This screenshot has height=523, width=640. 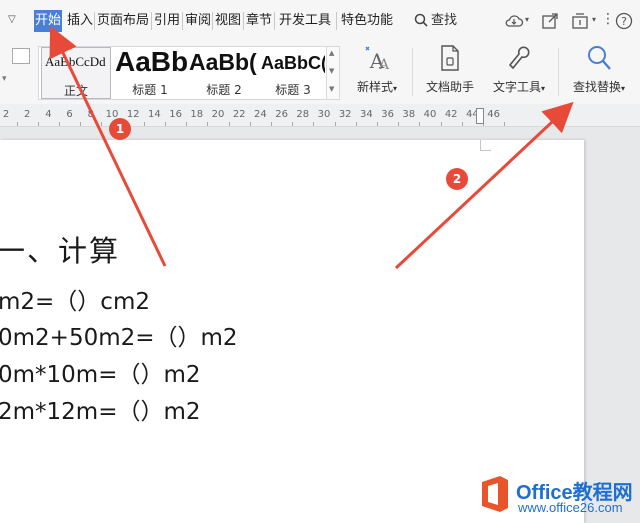 What do you see at coordinates (412, 72) in the screenshot?
I see `ribbon-divider` at bounding box center [412, 72].